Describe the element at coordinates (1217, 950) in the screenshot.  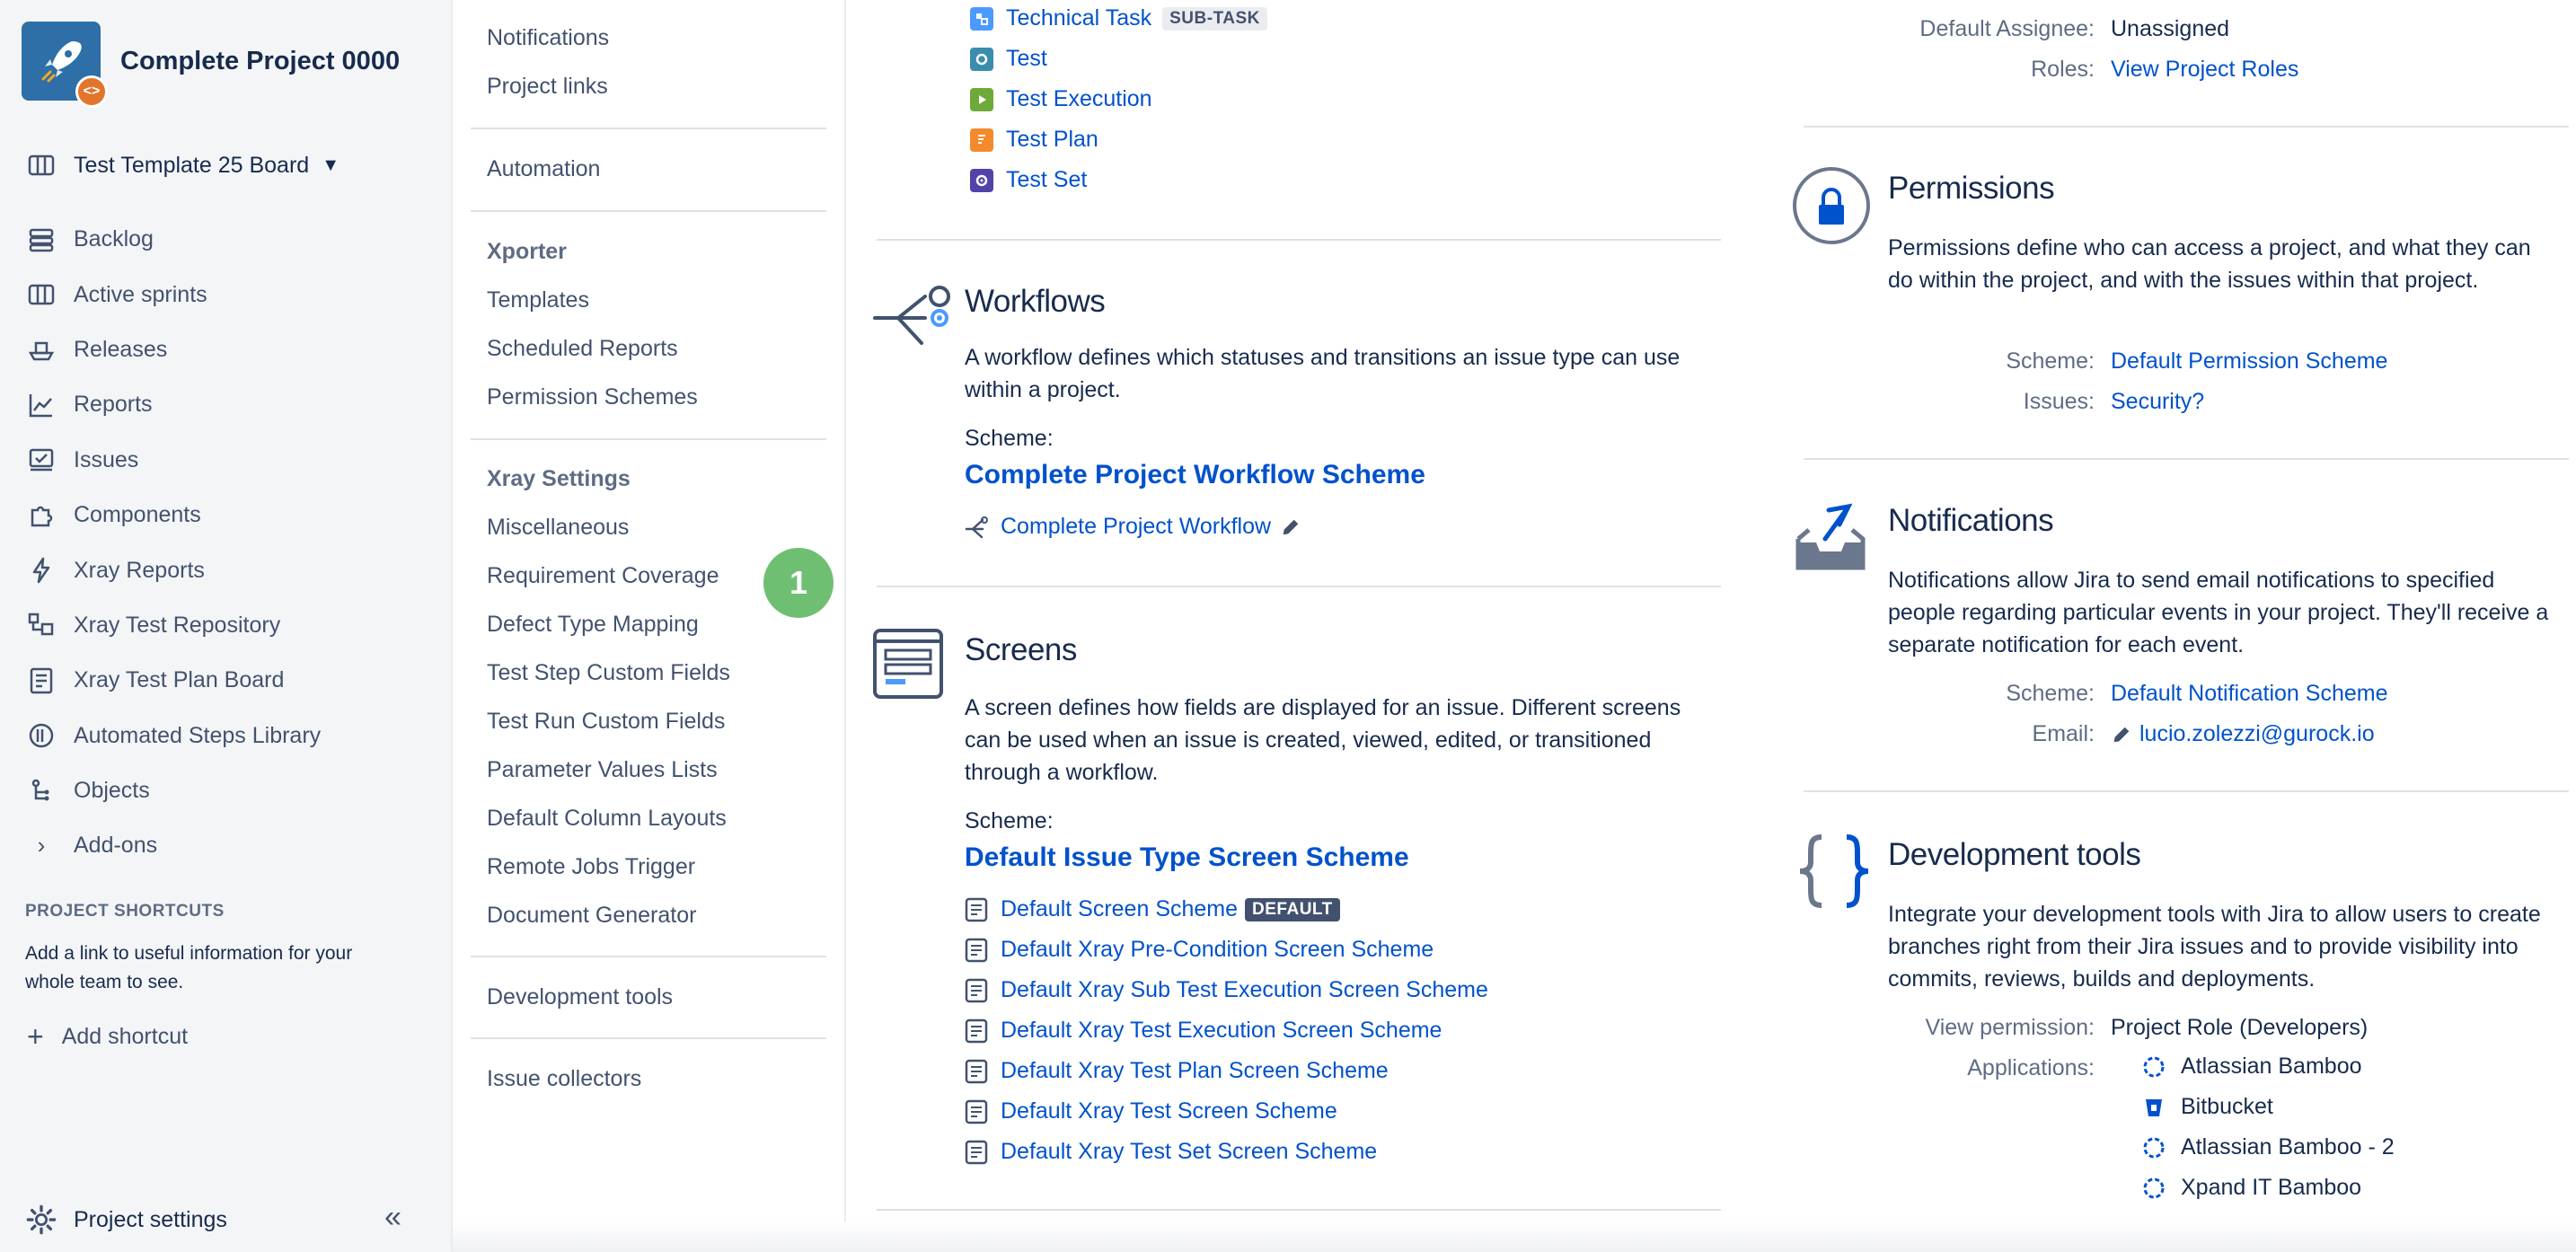
I see `screen-scheme-link: Default Xray Pre-Condition Screen Scheme` at that location.